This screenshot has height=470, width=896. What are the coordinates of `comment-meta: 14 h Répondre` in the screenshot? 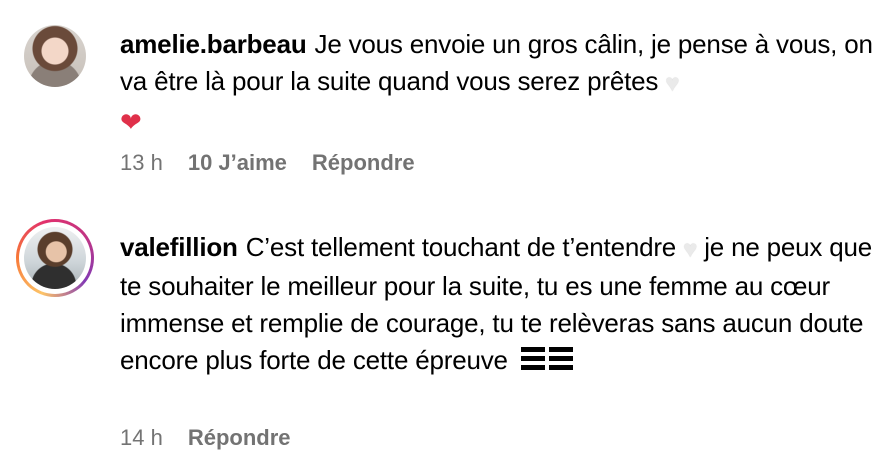 It's located at (205, 438).